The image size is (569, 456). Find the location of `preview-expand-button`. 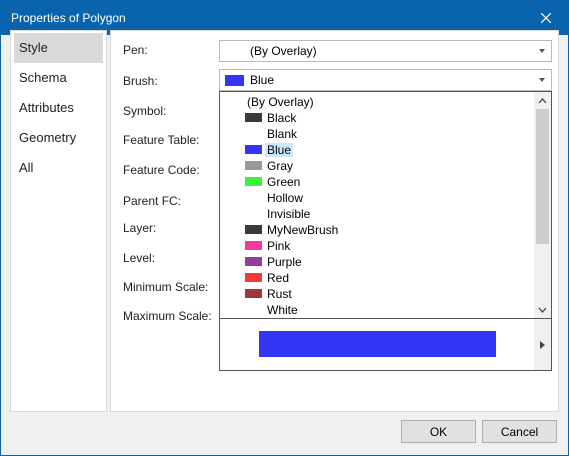

preview-expand-button is located at coordinates (542, 344).